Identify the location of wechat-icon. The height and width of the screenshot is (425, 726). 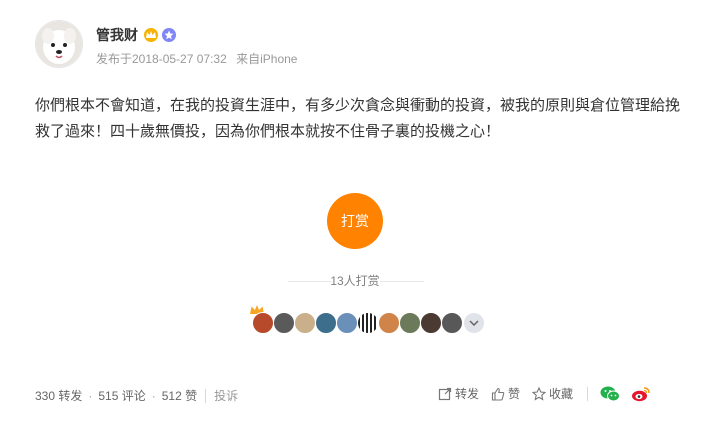
(610, 393).